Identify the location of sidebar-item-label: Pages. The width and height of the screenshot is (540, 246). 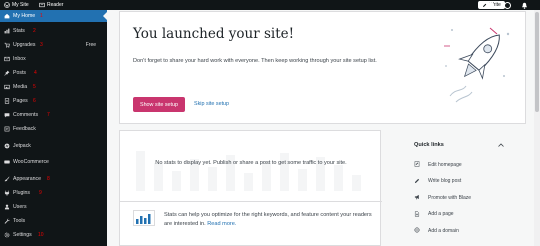
(20, 101).